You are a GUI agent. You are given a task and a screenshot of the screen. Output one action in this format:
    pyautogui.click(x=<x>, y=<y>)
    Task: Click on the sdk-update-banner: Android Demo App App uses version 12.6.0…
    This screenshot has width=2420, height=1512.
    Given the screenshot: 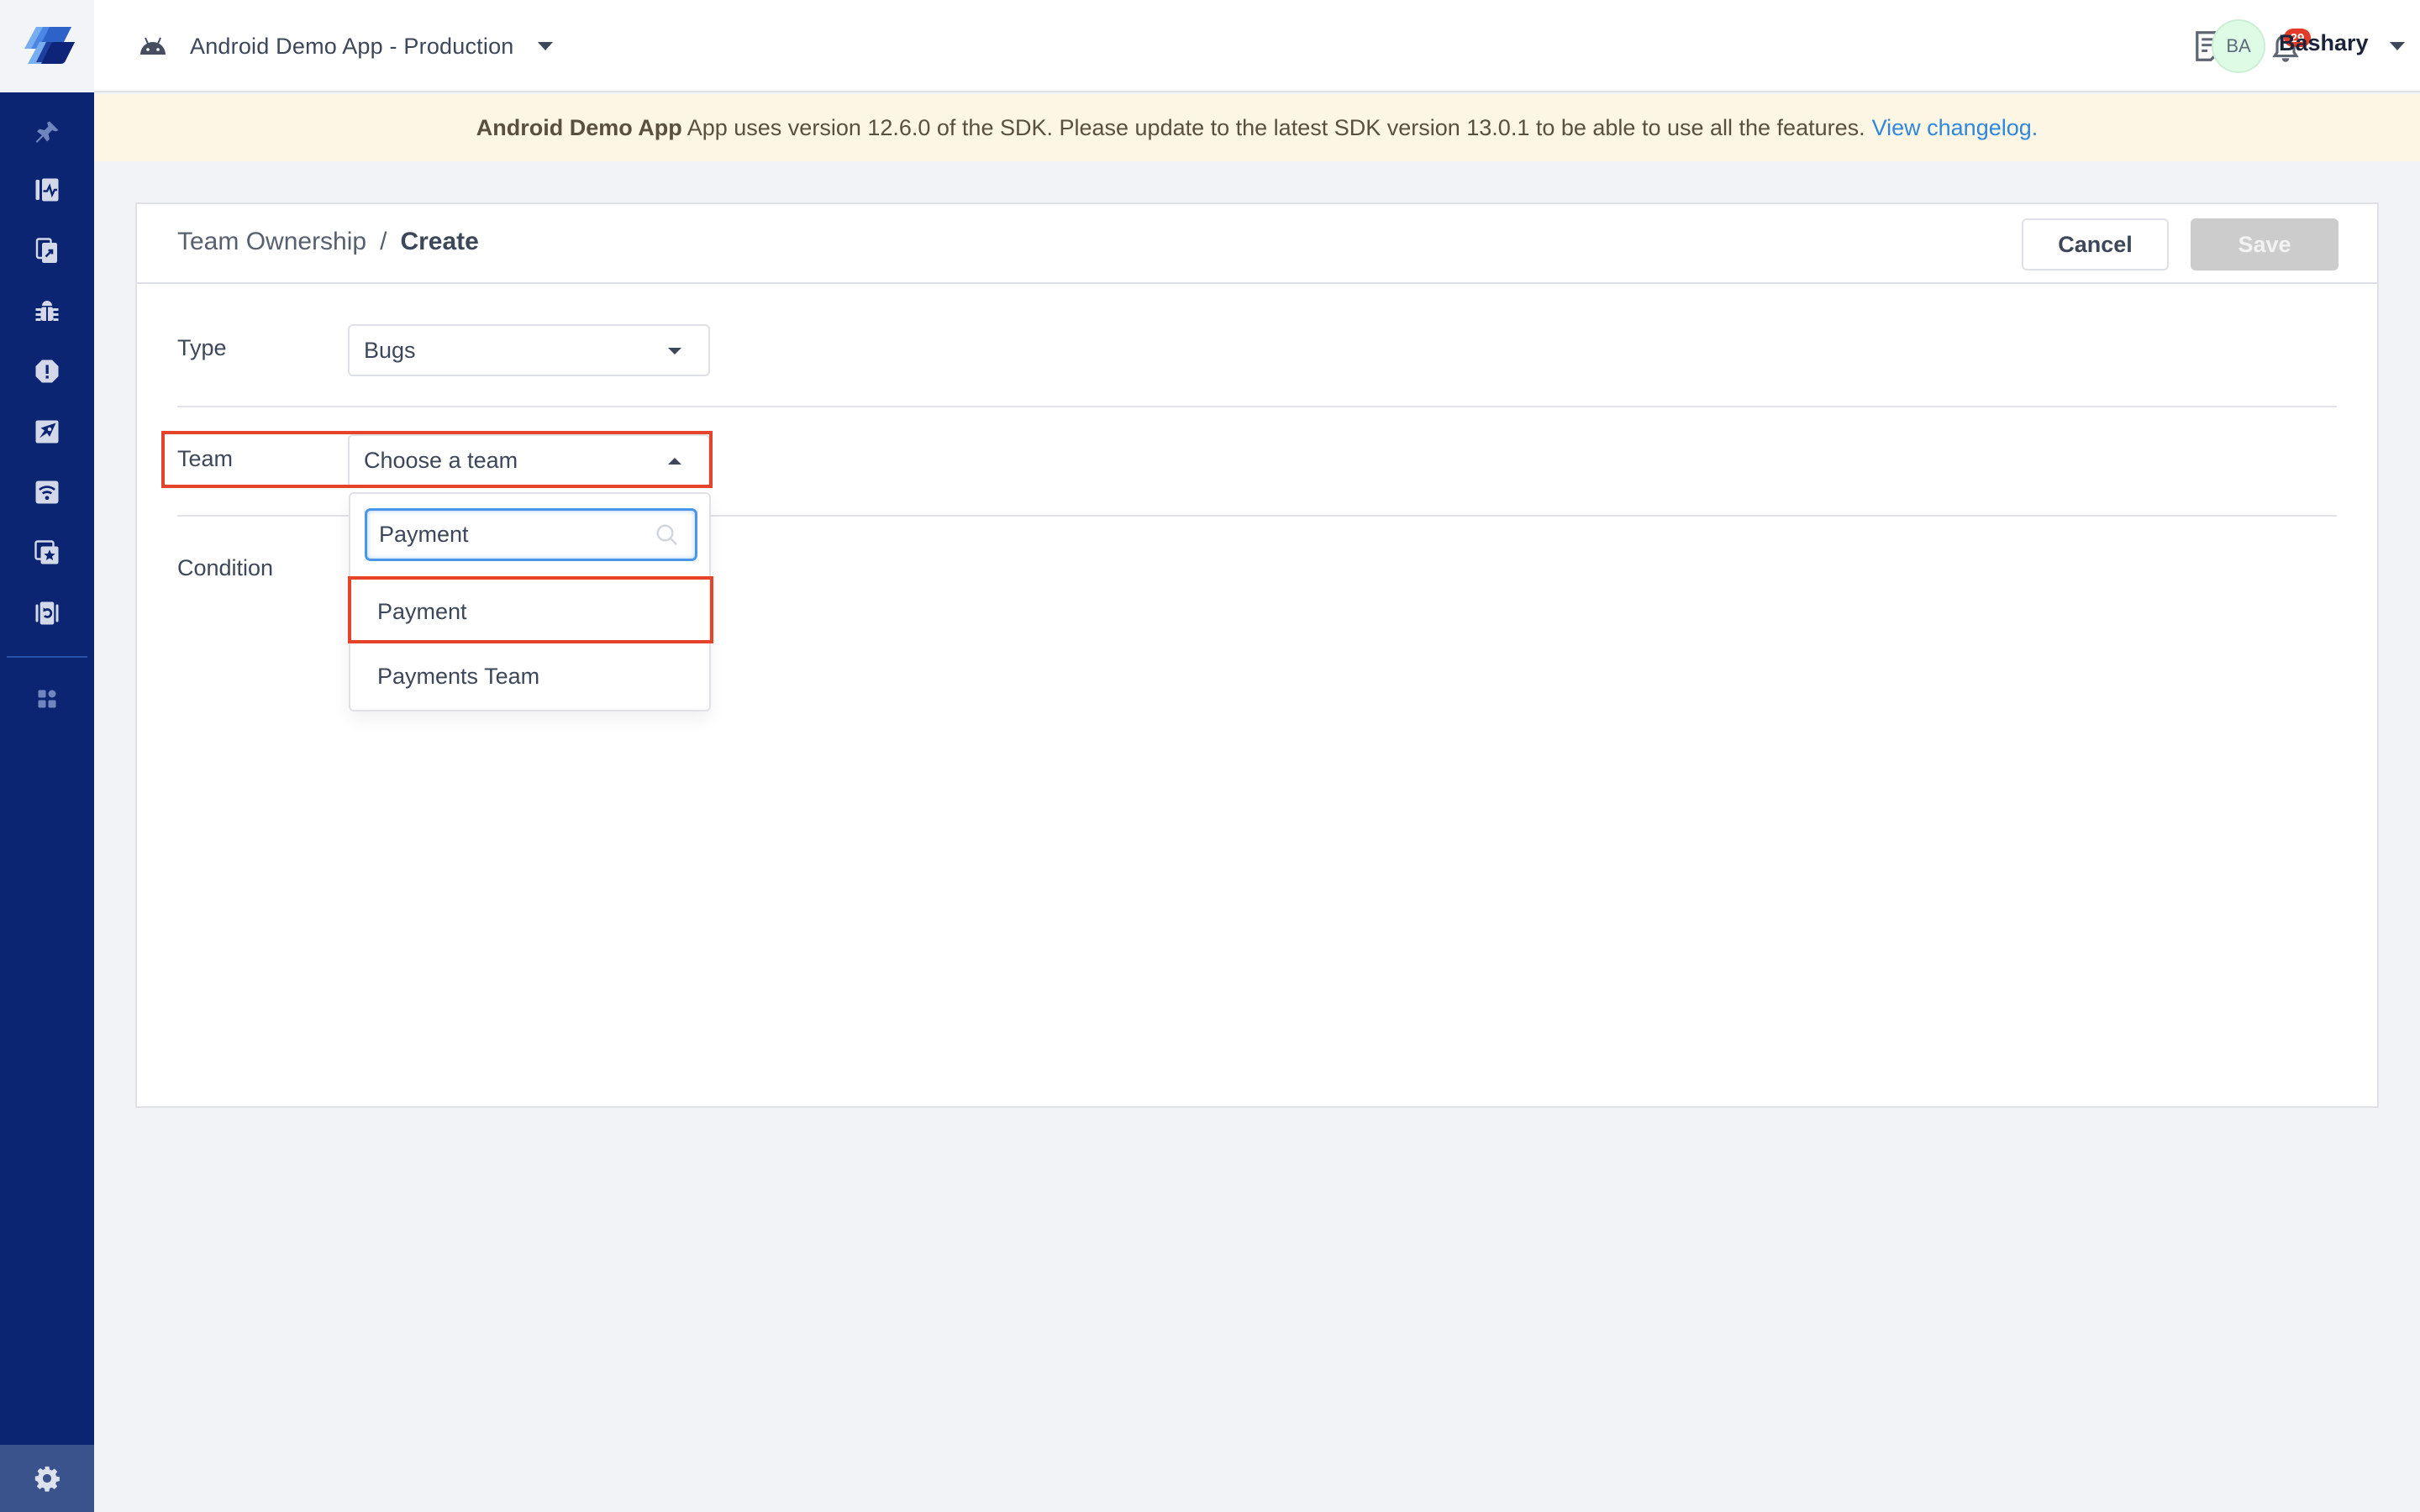 What is the action you would take?
    pyautogui.click(x=1257, y=127)
    